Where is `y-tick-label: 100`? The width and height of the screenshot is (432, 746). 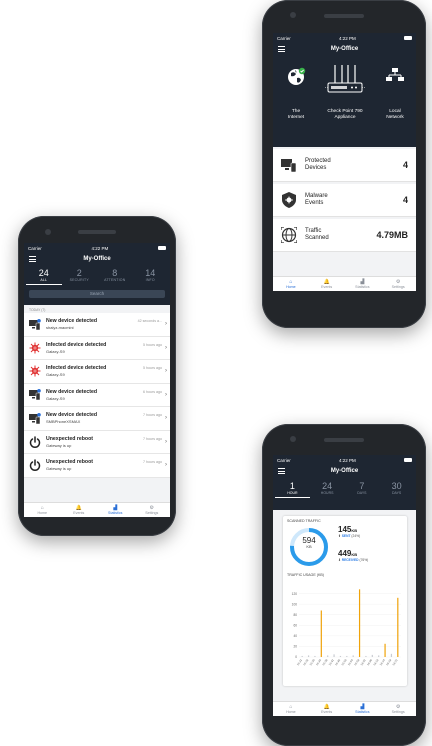
y-tick-label: 100 is located at coordinates (295, 604).